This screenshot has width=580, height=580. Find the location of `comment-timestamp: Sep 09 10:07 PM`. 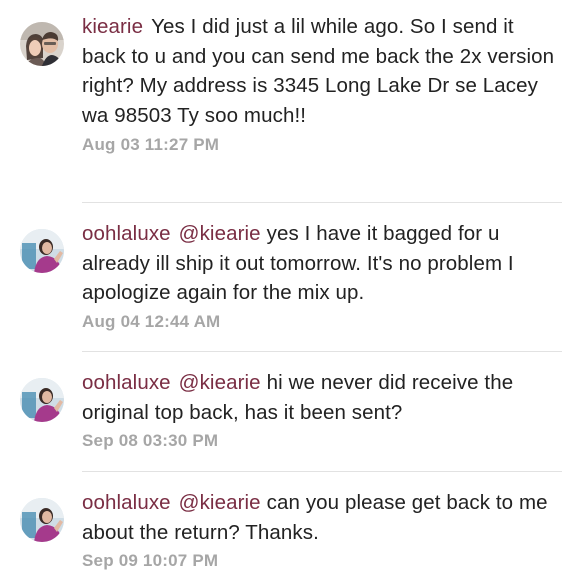

comment-timestamp: Sep 09 10:07 PM is located at coordinates (150, 560).